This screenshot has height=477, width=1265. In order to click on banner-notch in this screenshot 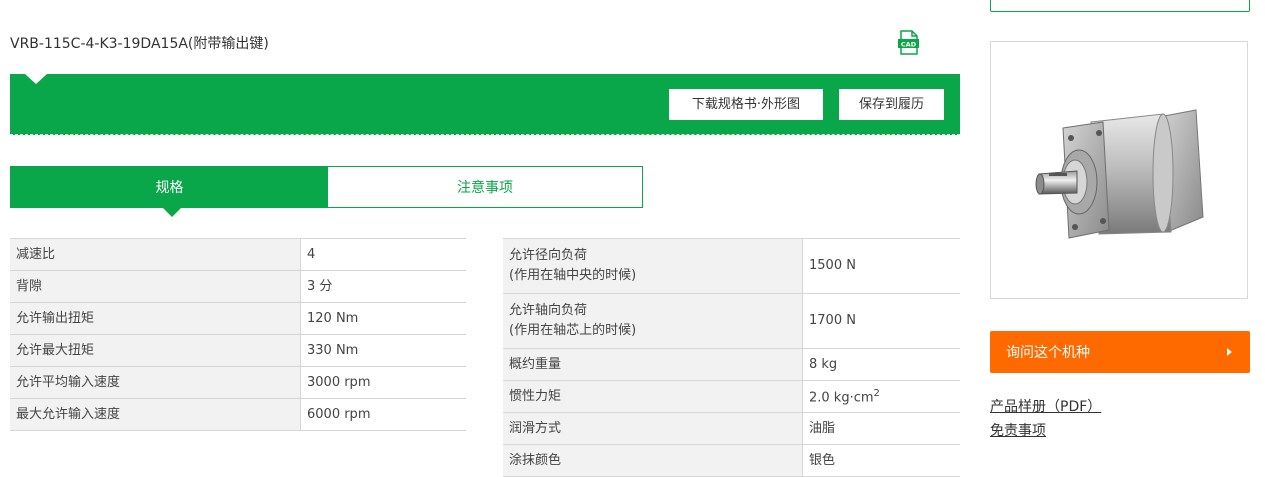, I will do `click(36, 79)`.